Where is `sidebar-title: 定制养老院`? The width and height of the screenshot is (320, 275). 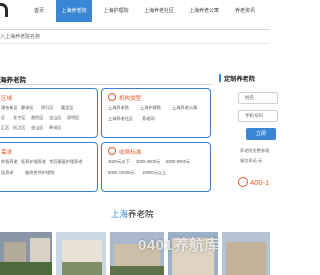
sidebar-title: 定制养老院 is located at coordinates (239, 79).